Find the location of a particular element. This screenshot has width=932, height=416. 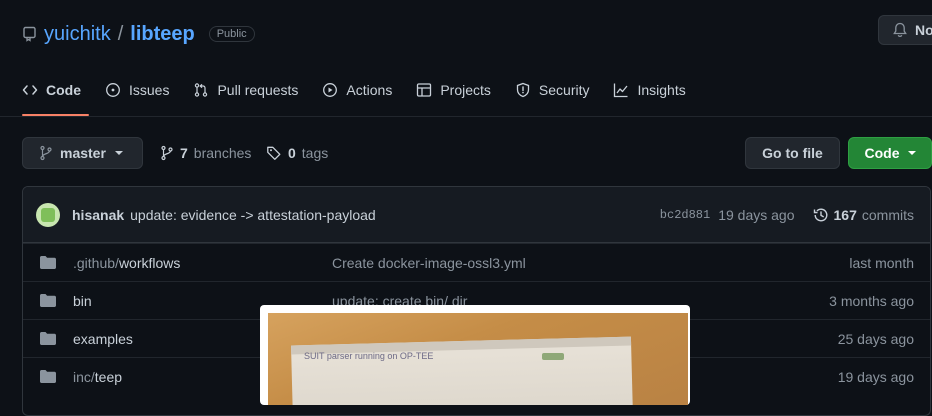

history-icon is located at coordinates (820, 214).